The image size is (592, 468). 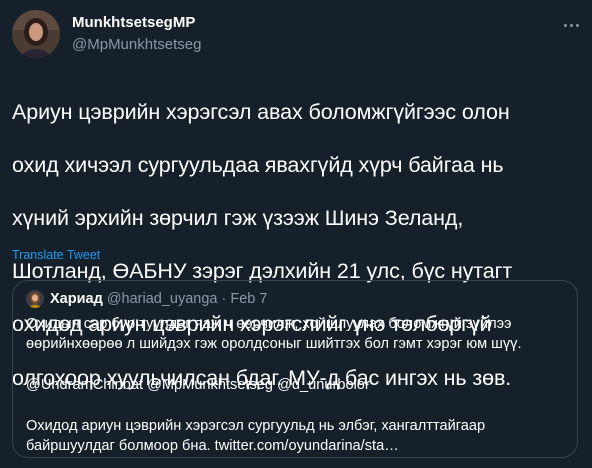 I want to click on quoted-handle: @hariad_uyanga, so click(x=162, y=299).